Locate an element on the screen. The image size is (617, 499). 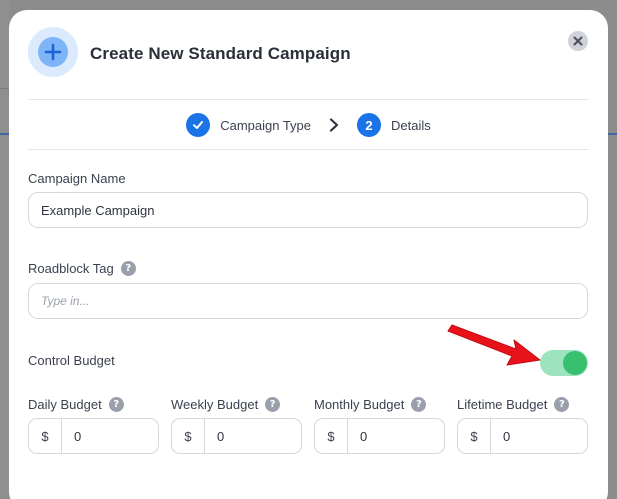
toggle-knob is located at coordinates (575, 363).